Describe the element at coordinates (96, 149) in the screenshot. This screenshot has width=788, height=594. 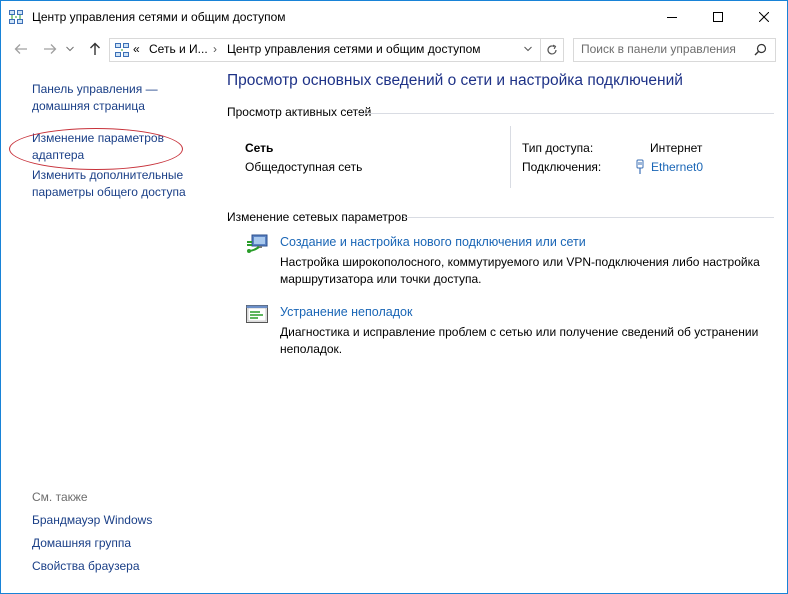
I see `highlight-annotation` at that location.